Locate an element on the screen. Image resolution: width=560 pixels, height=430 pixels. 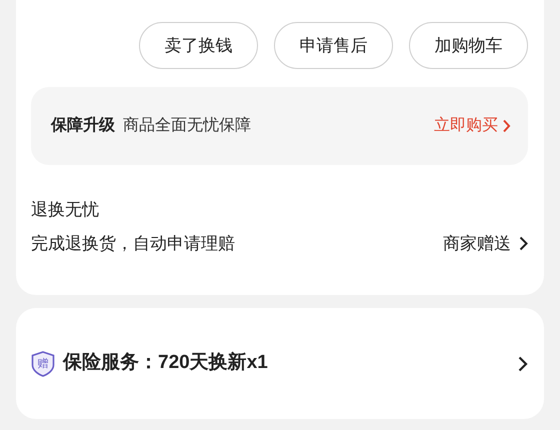
service-description: 完成退换货，自动申请理赔 is located at coordinates (133, 243).